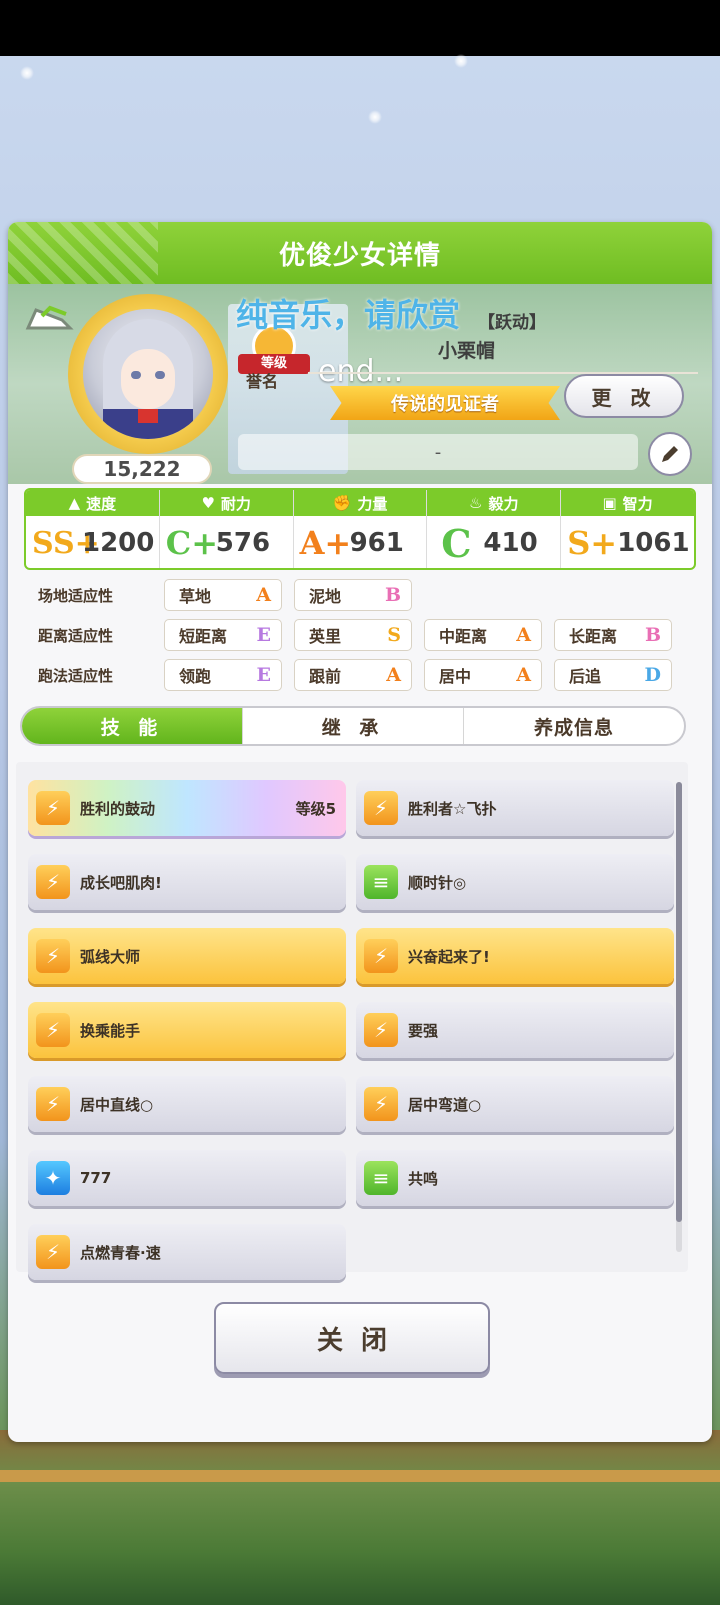 The width and height of the screenshot is (720, 1605). Describe the element at coordinates (423, 1030) in the screenshot. I see `skill-name: 要强` at that location.